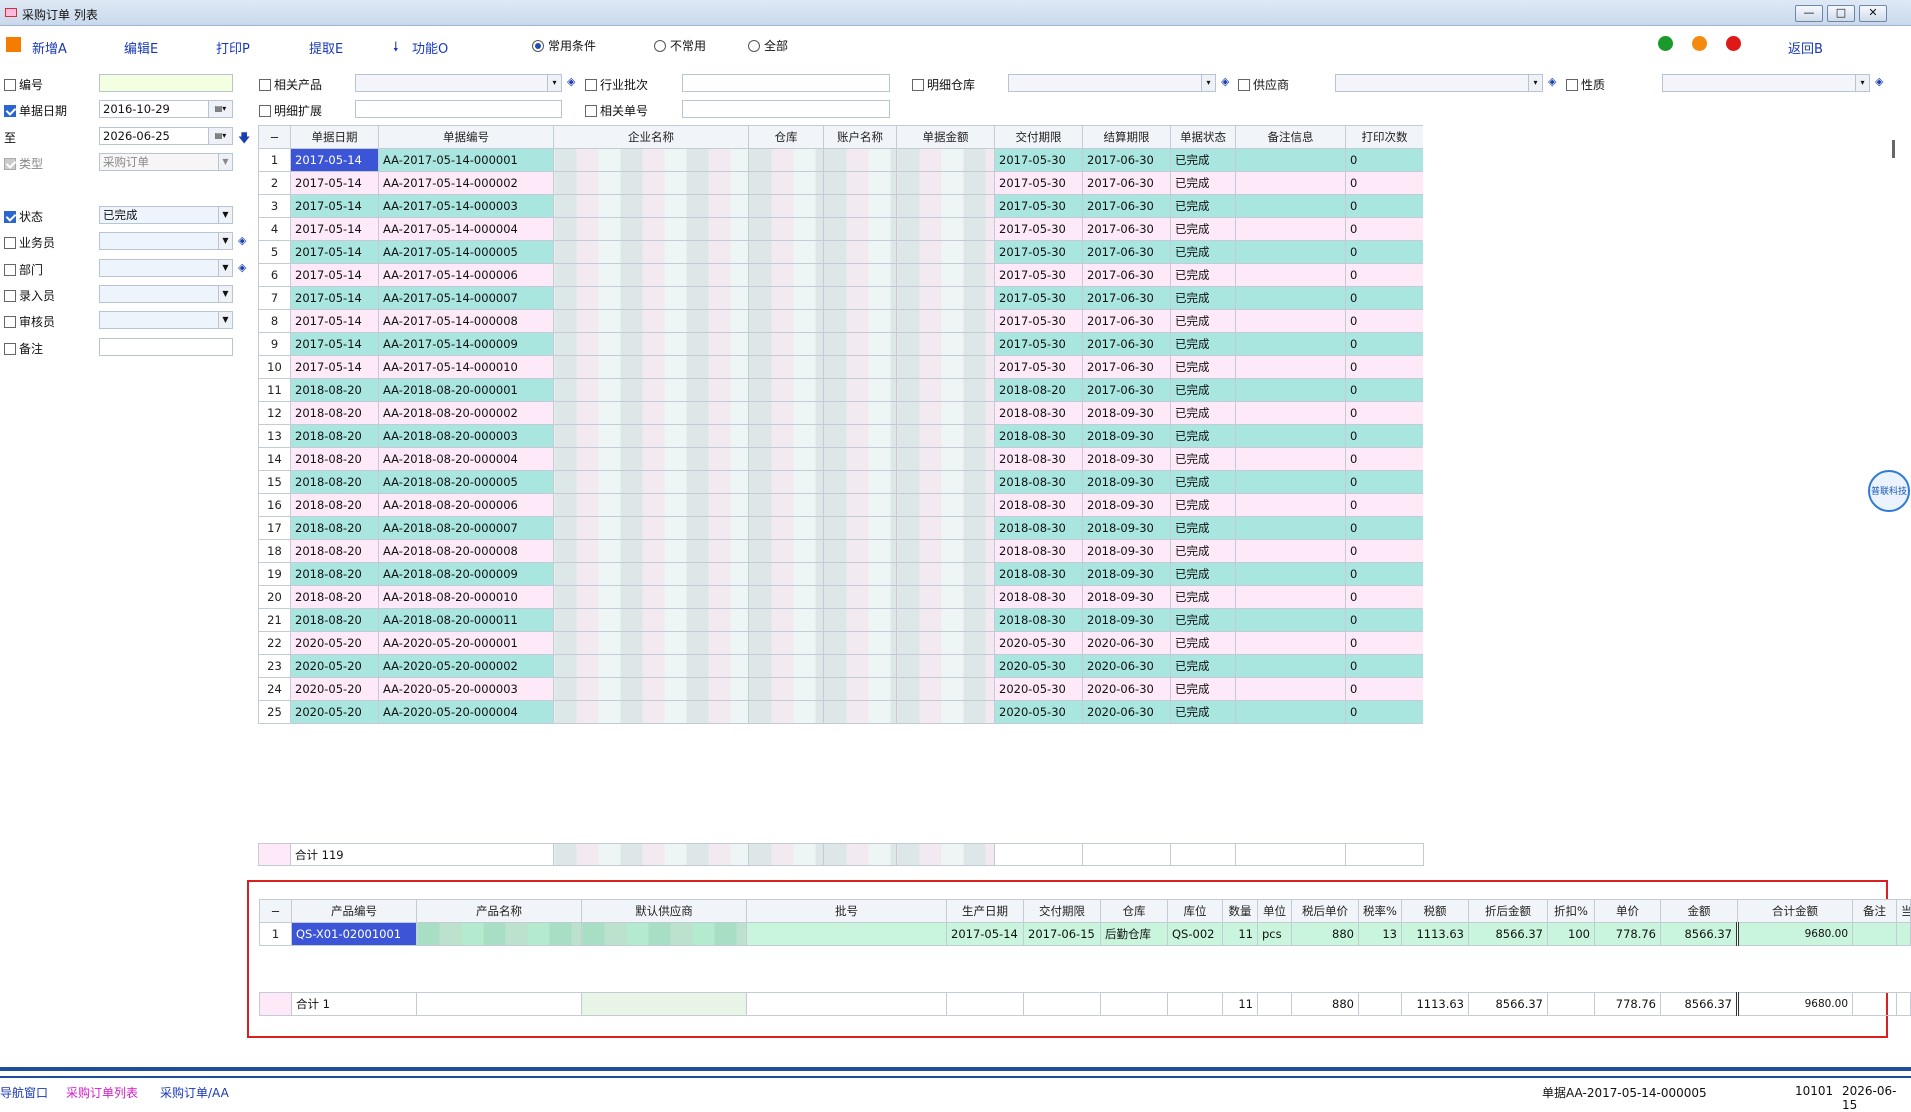 This screenshot has width=1911, height=1112. I want to click on minimize-button: —, so click(1809, 13).